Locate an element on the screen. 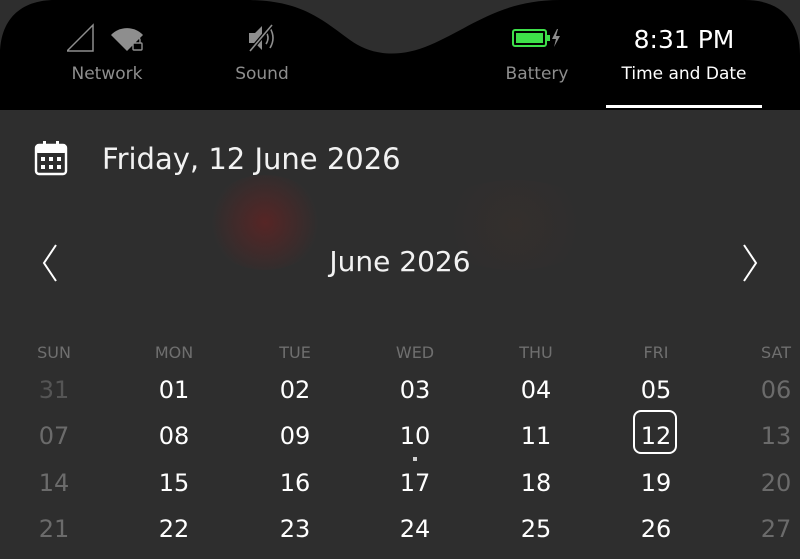  selection-ring is located at coordinates (655, 432).